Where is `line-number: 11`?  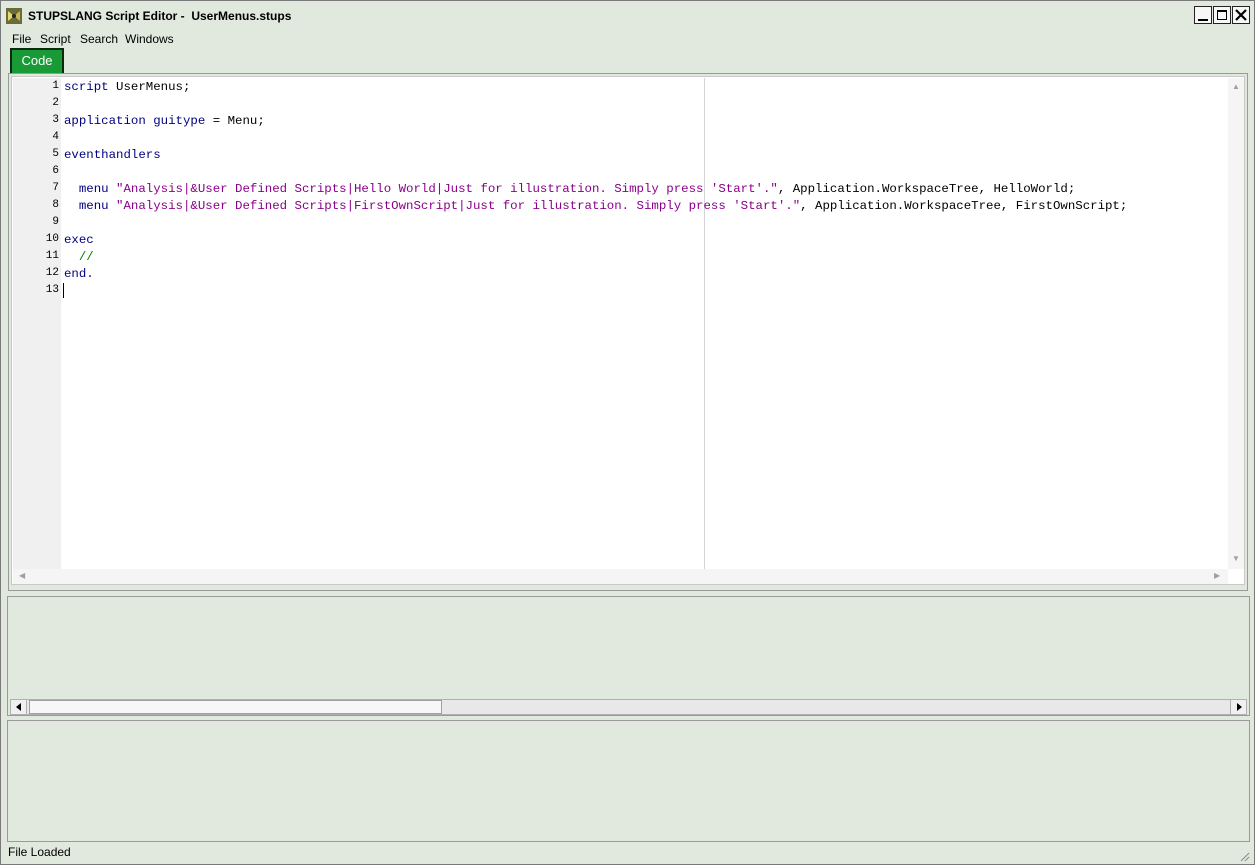 line-number: 11 is located at coordinates (52, 256).